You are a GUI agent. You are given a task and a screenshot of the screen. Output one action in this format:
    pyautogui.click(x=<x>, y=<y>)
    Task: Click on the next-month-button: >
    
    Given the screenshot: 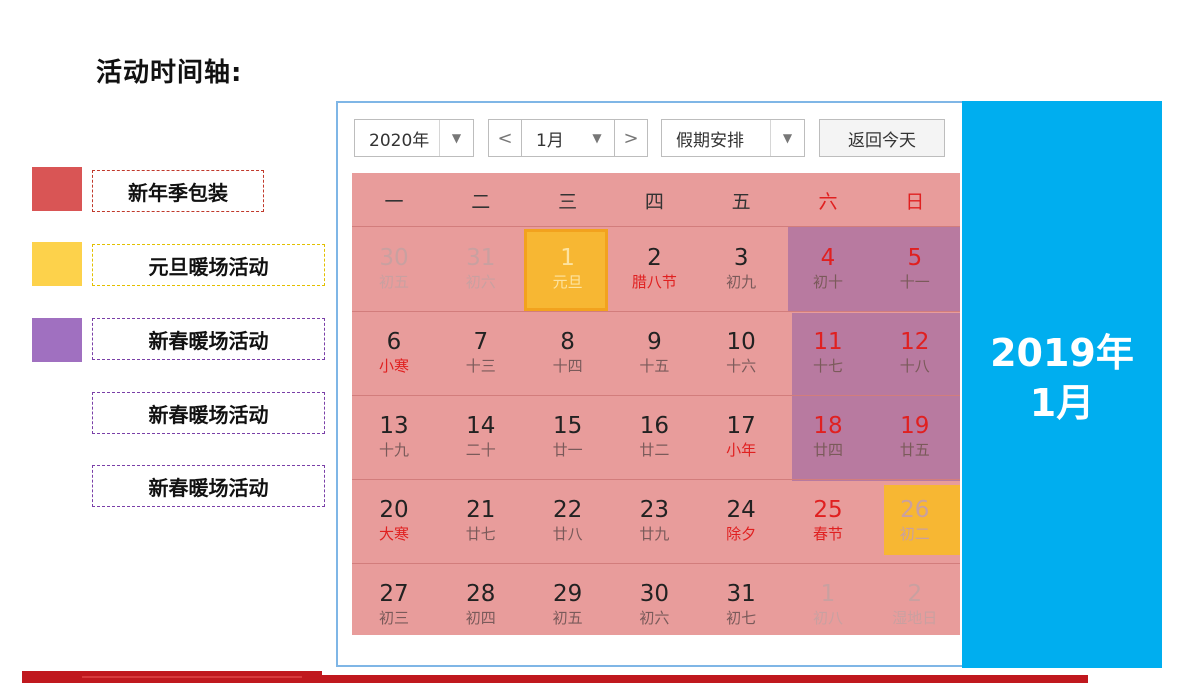 What is the action you would take?
    pyautogui.click(x=631, y=138)
    